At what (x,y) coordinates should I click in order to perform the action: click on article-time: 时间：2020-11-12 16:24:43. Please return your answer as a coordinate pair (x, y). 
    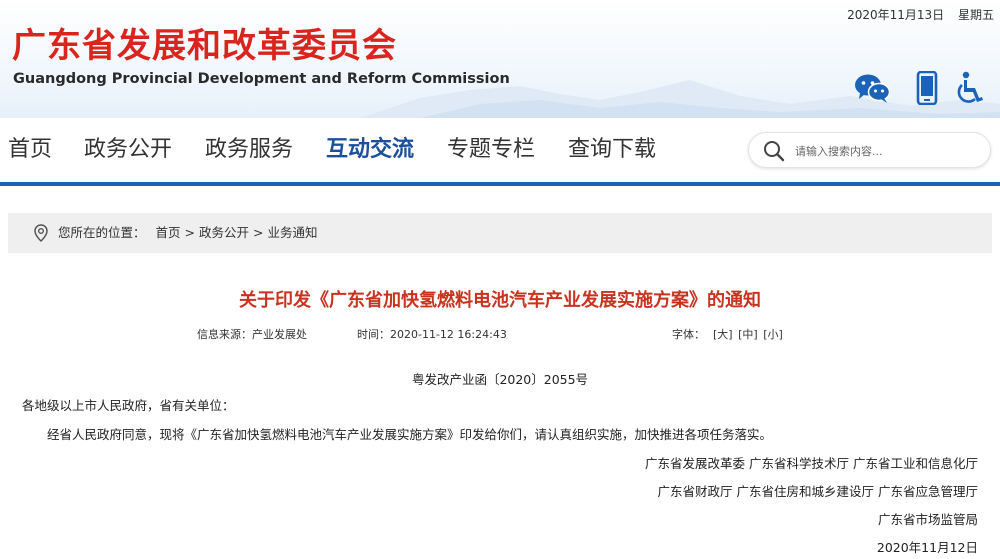
    Looking at the image, I should click on (432, 335).